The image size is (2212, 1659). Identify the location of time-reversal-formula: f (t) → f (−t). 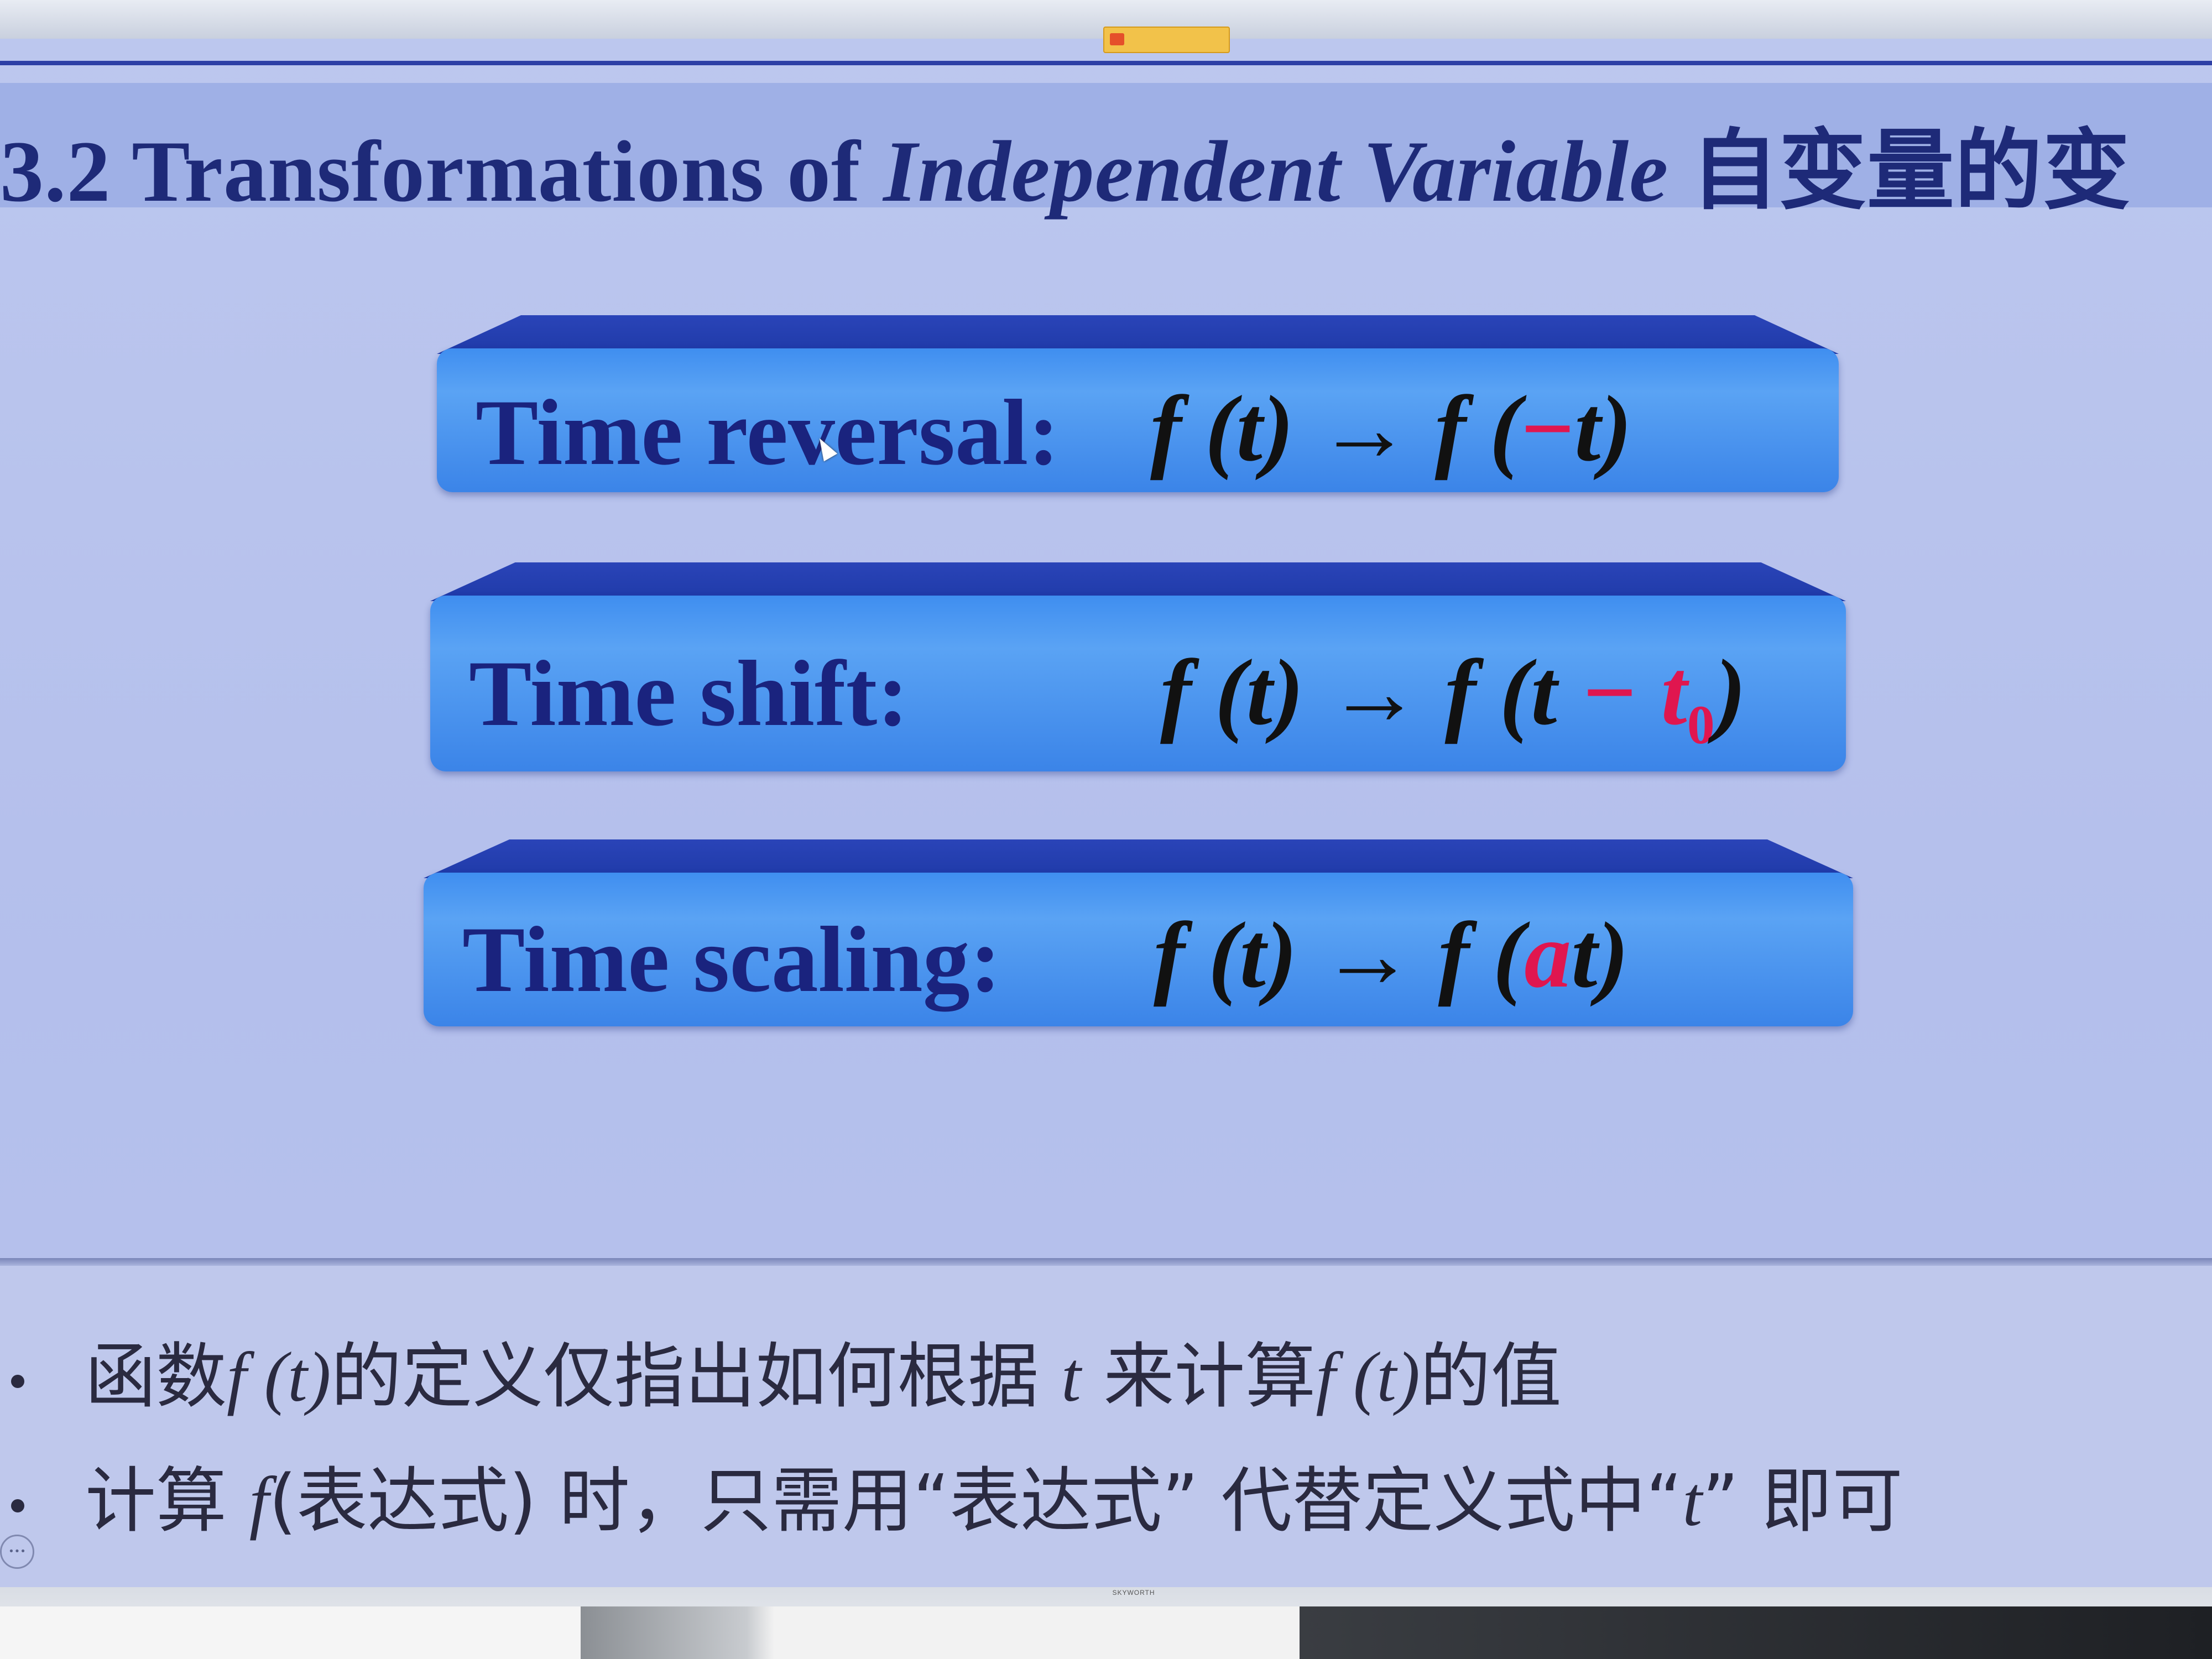
(1391, 429).